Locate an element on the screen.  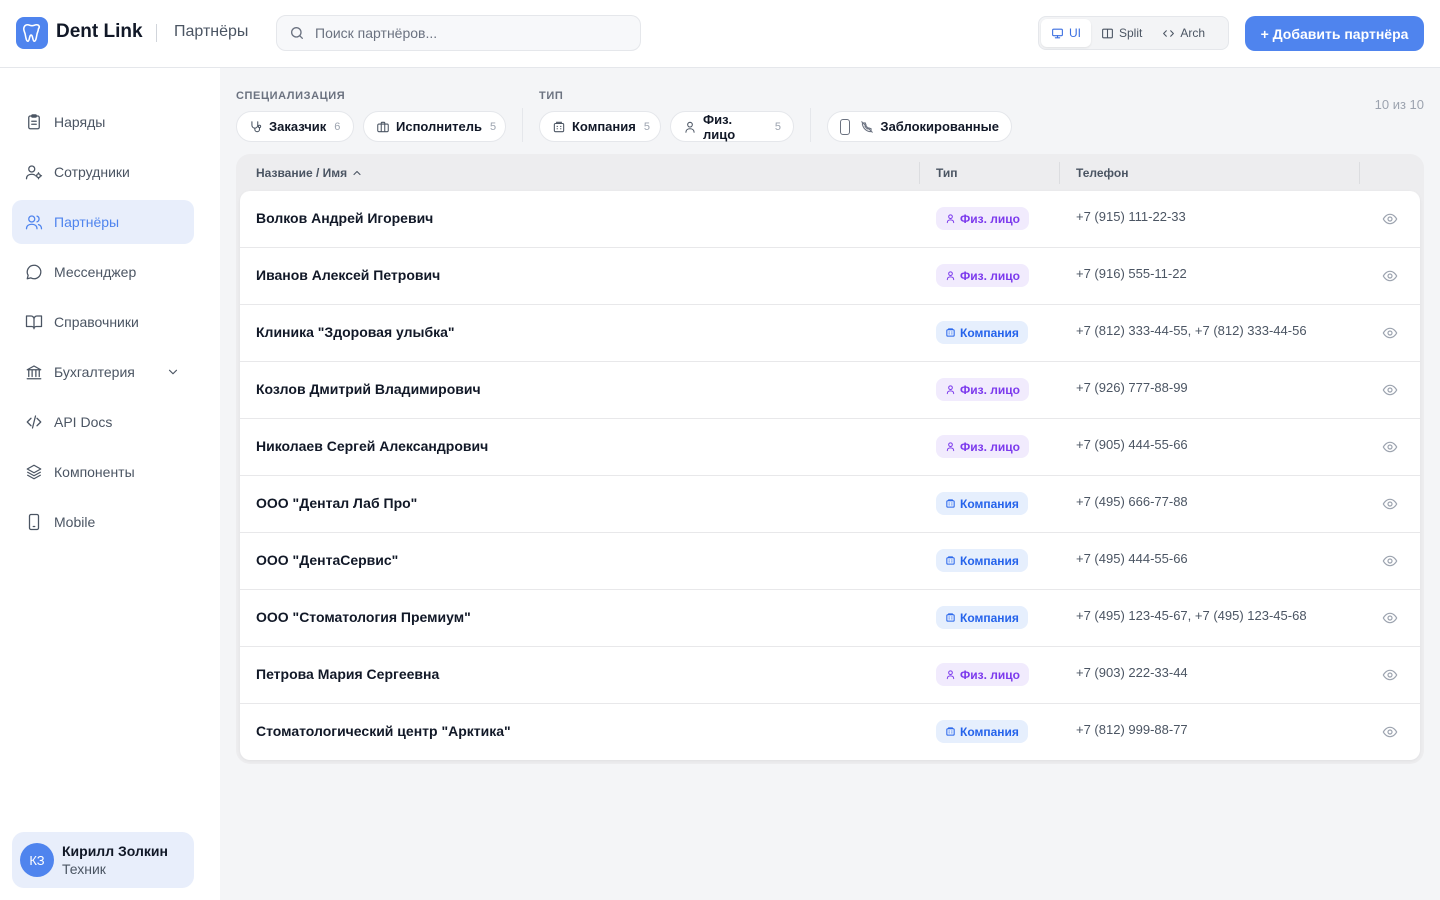
partner-name: ООО "Стоматология Премиум" is located at coordinates (363, 617).